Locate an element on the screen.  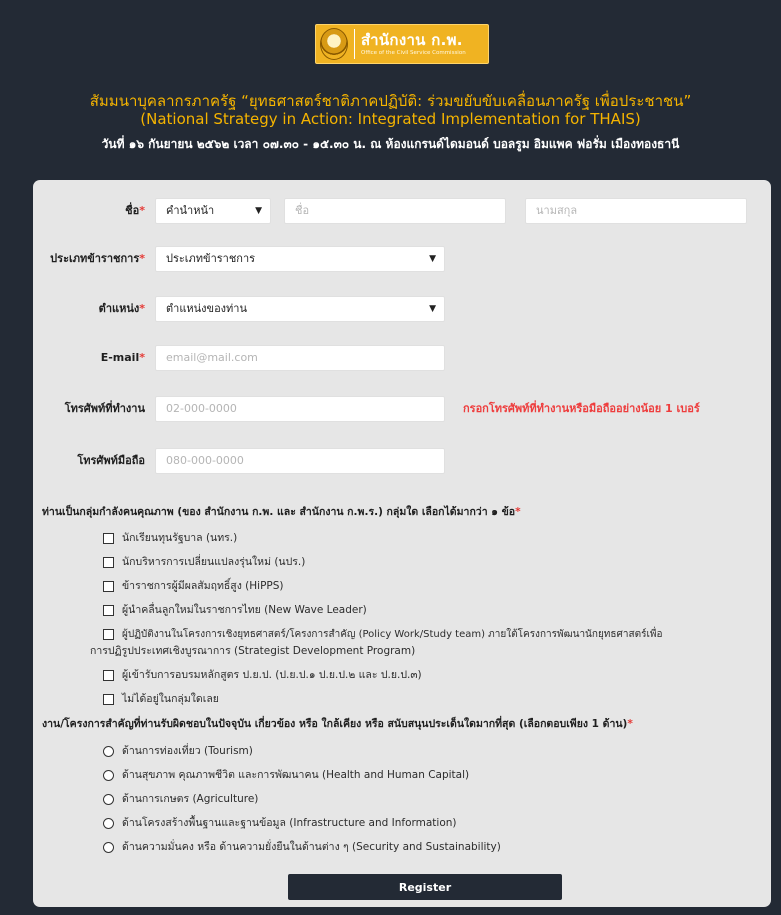
logo-divider is located at coordinates (354, 44).